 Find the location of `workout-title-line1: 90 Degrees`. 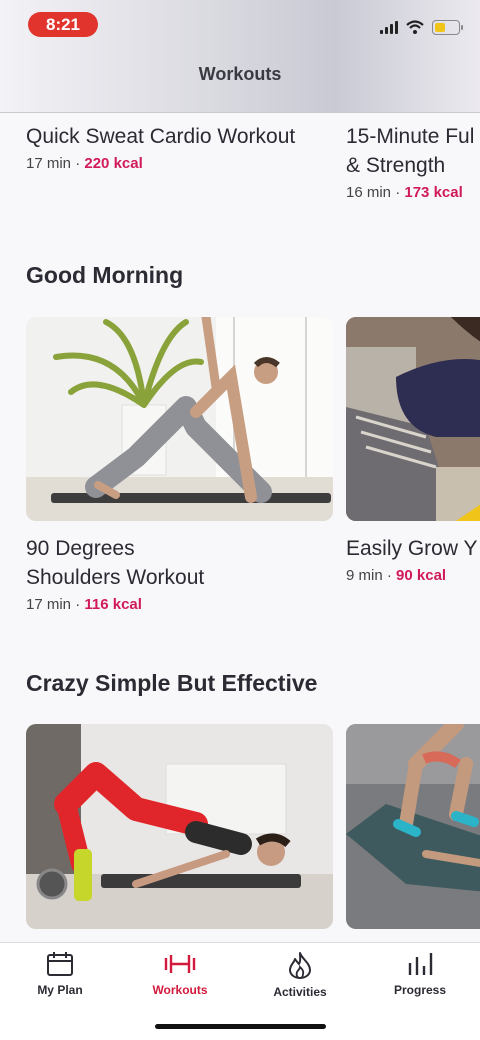

workout-title-line1: 90 Degrees is located at coordinates (80, 548).